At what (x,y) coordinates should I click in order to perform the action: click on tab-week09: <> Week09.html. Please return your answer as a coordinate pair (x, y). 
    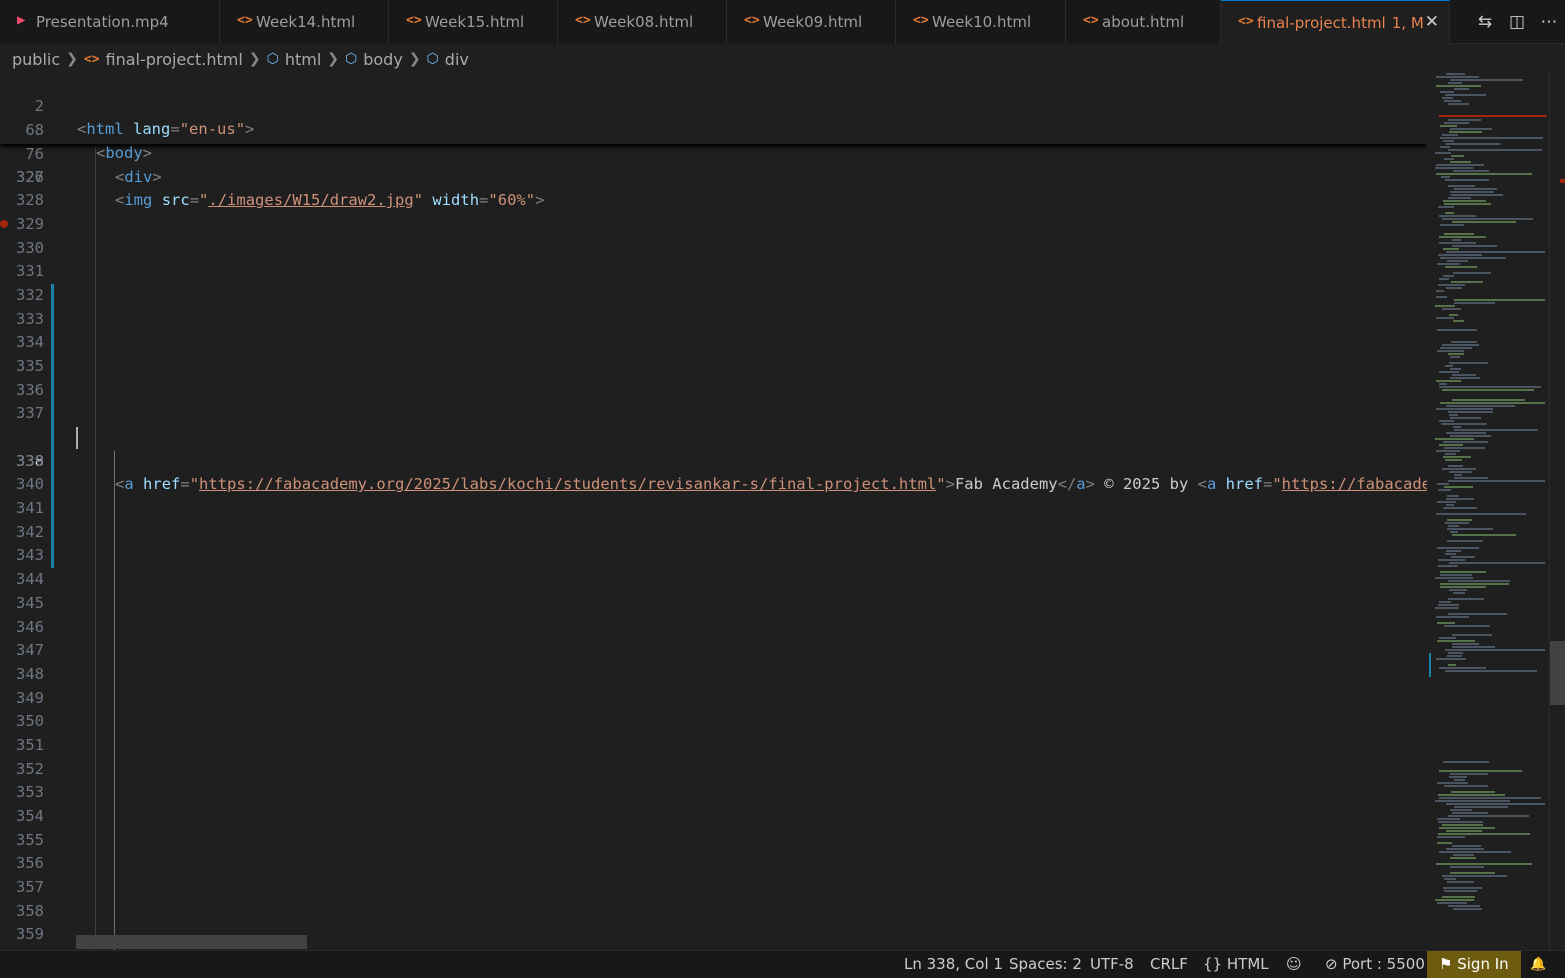
    Looking at the image, I should click on (811, 22).